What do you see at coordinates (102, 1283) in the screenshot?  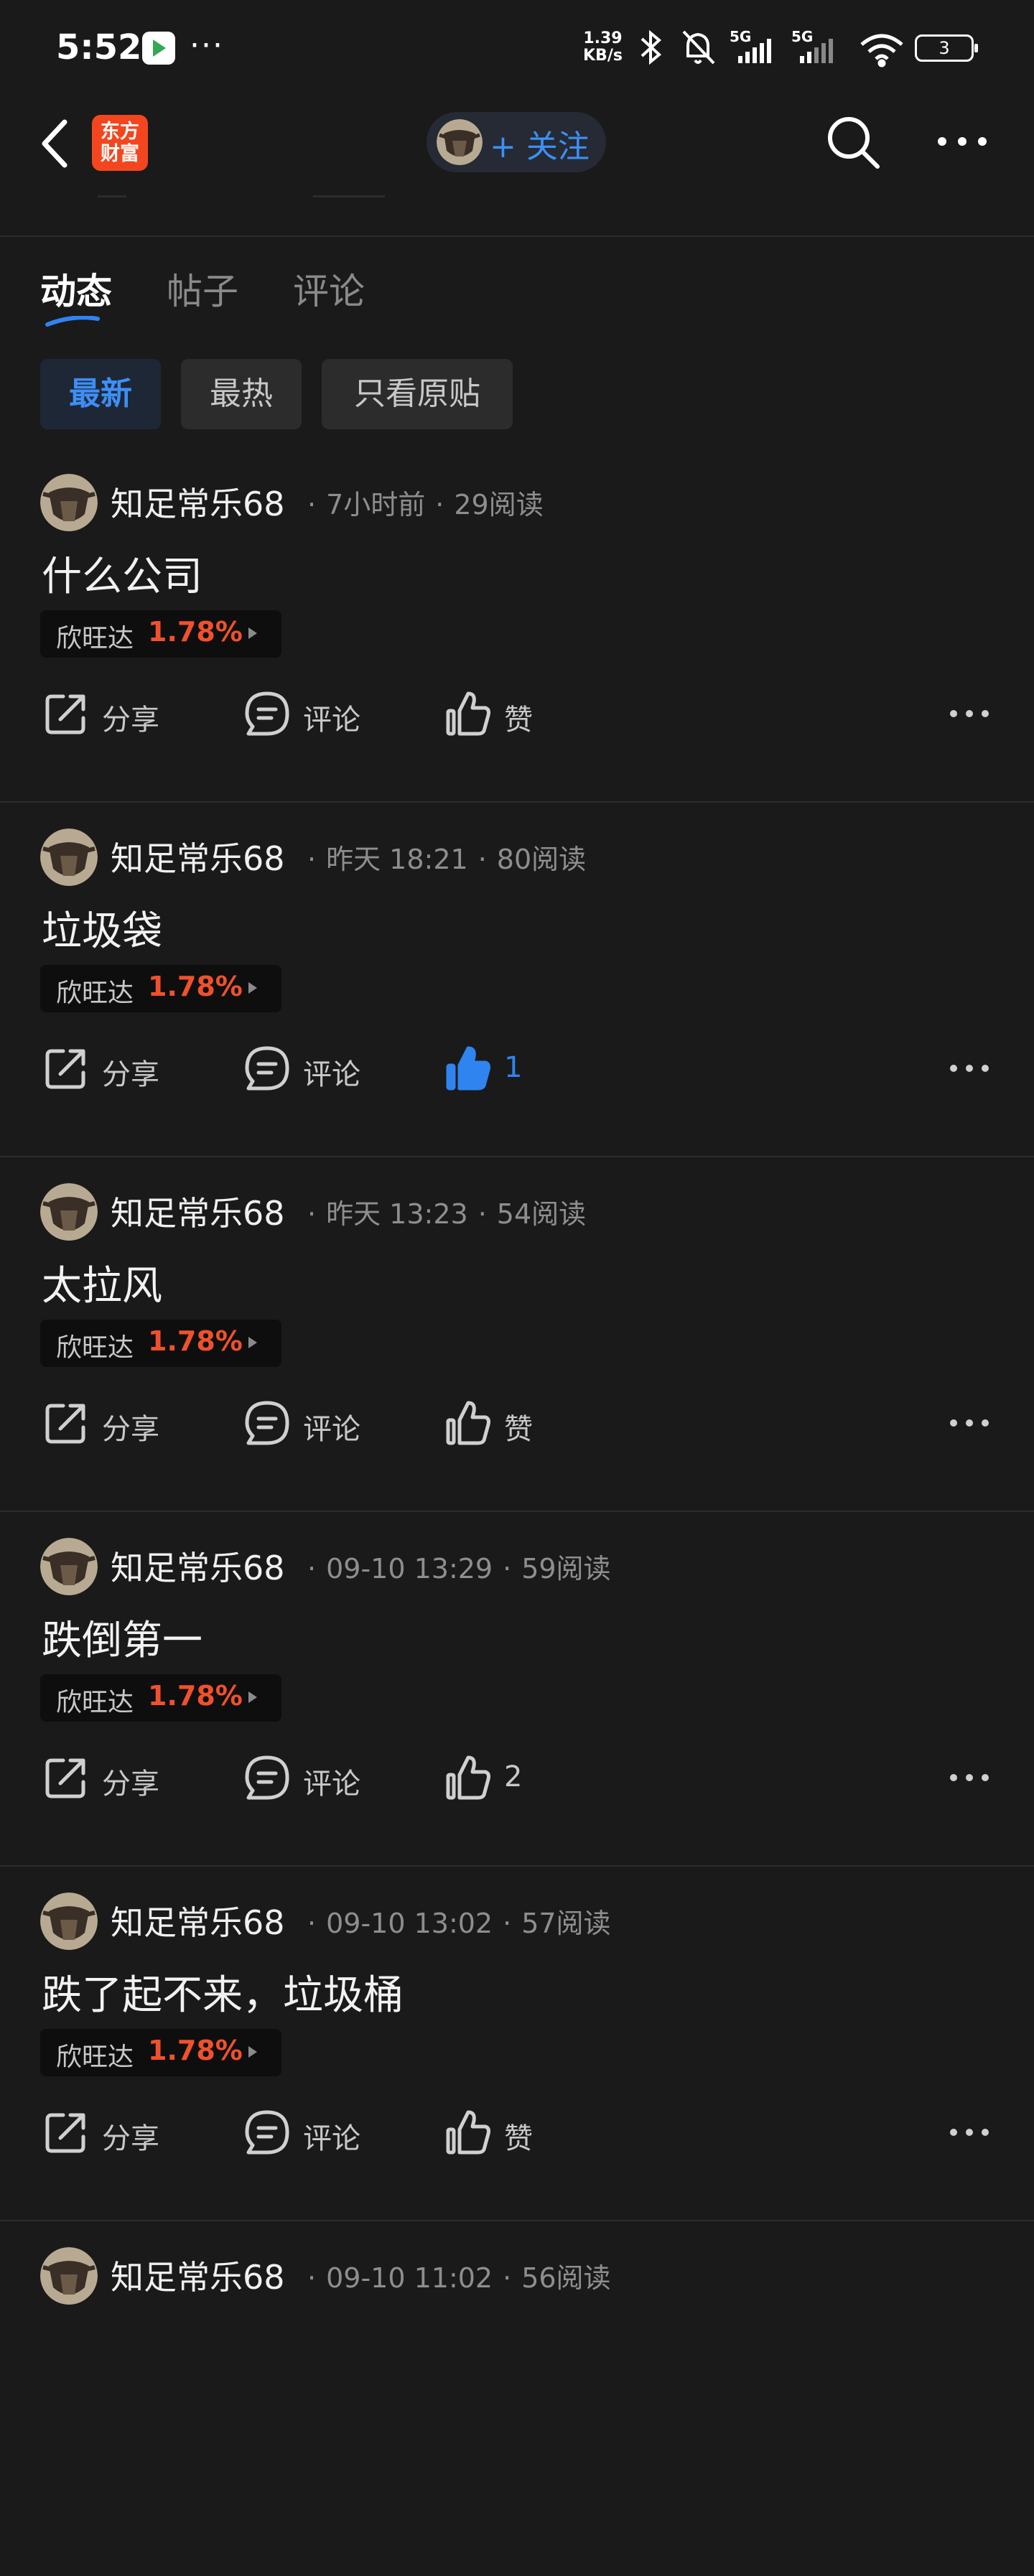 I see `post-content: 太拉风` at bounding box center [102, 1283].